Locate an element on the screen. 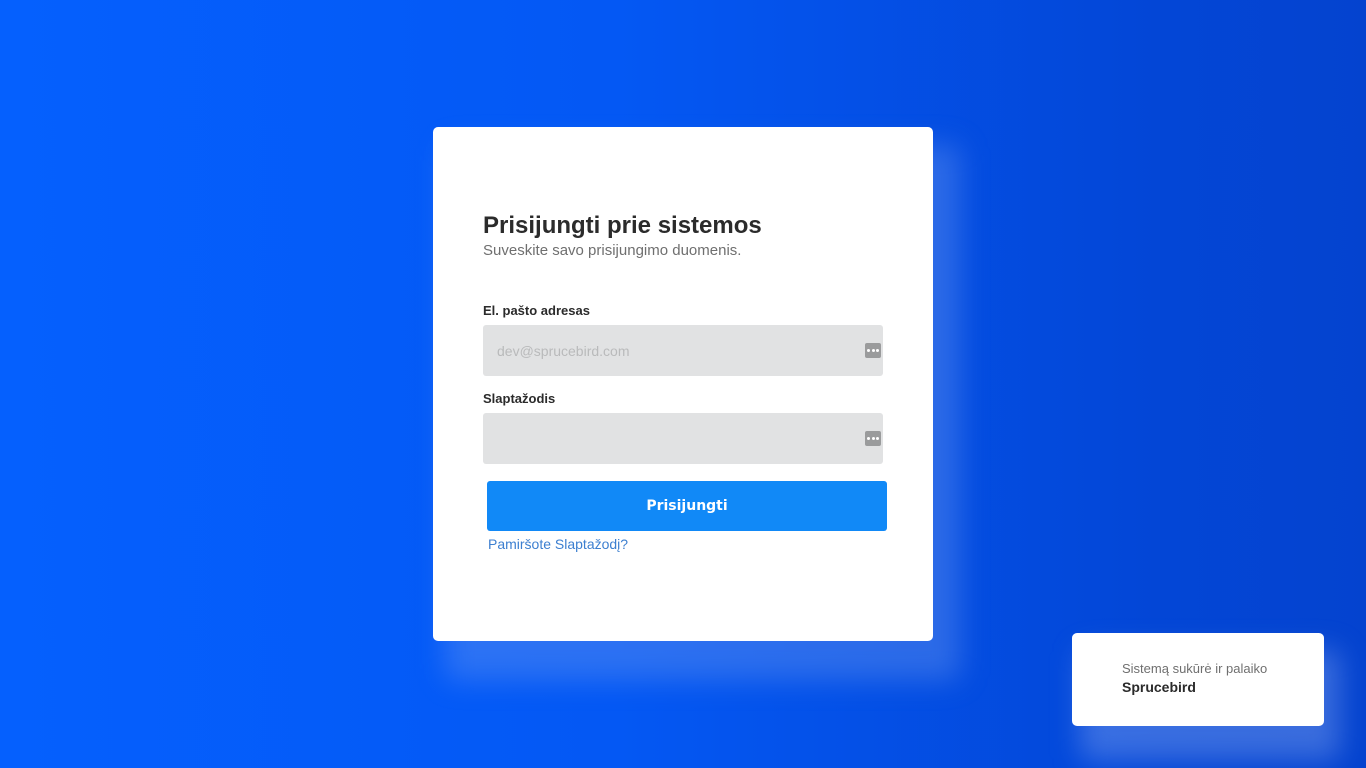  credits-card: Sistemą sukūrė ir palaiko Sprucebird is located at coordinates (1198, 679).